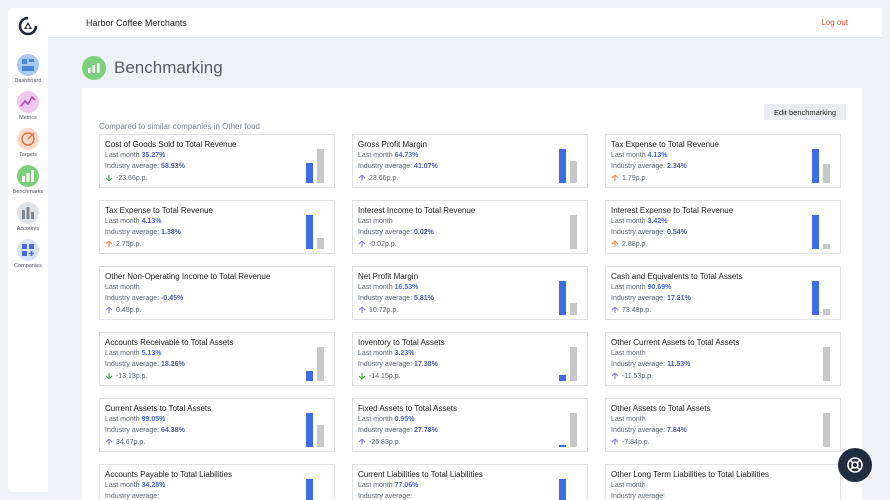 This screenshot has width=890, height=500. Describe the element at coordinates (424, 298) in the screenshot. I see `industry-average-value: 5.81%` at that location.